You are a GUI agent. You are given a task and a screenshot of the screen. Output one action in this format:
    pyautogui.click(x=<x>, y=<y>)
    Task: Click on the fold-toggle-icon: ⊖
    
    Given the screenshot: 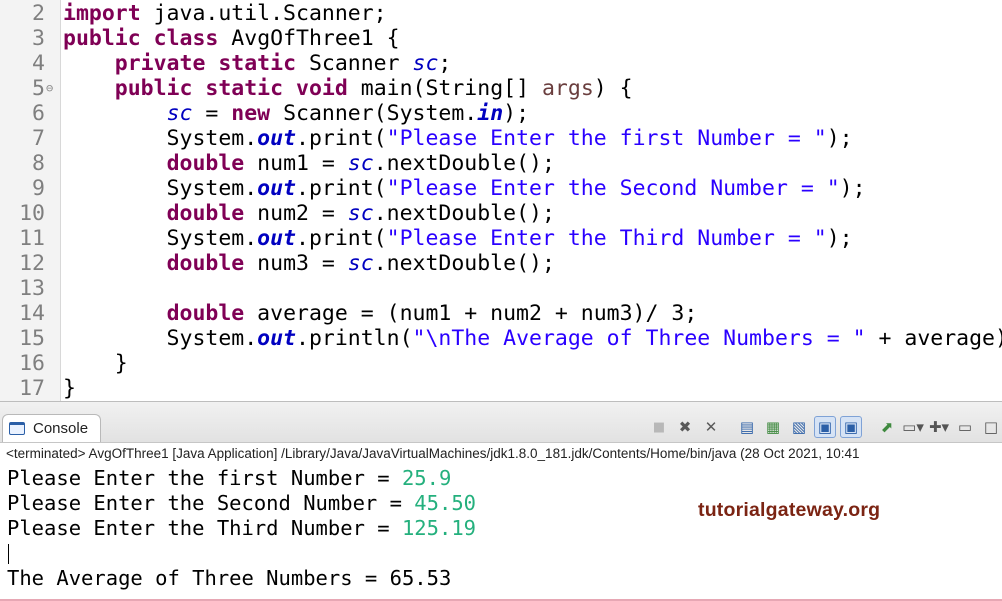 What is the action you would take?
    pyautogui.click(x=49, y=88)
    